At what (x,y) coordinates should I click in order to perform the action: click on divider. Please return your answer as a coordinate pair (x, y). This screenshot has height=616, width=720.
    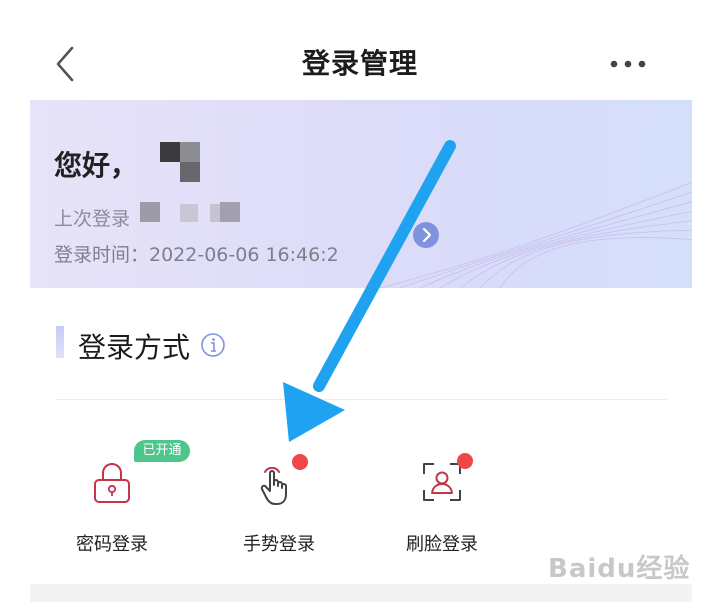
    Looking at the image, I should click on (361, 399).